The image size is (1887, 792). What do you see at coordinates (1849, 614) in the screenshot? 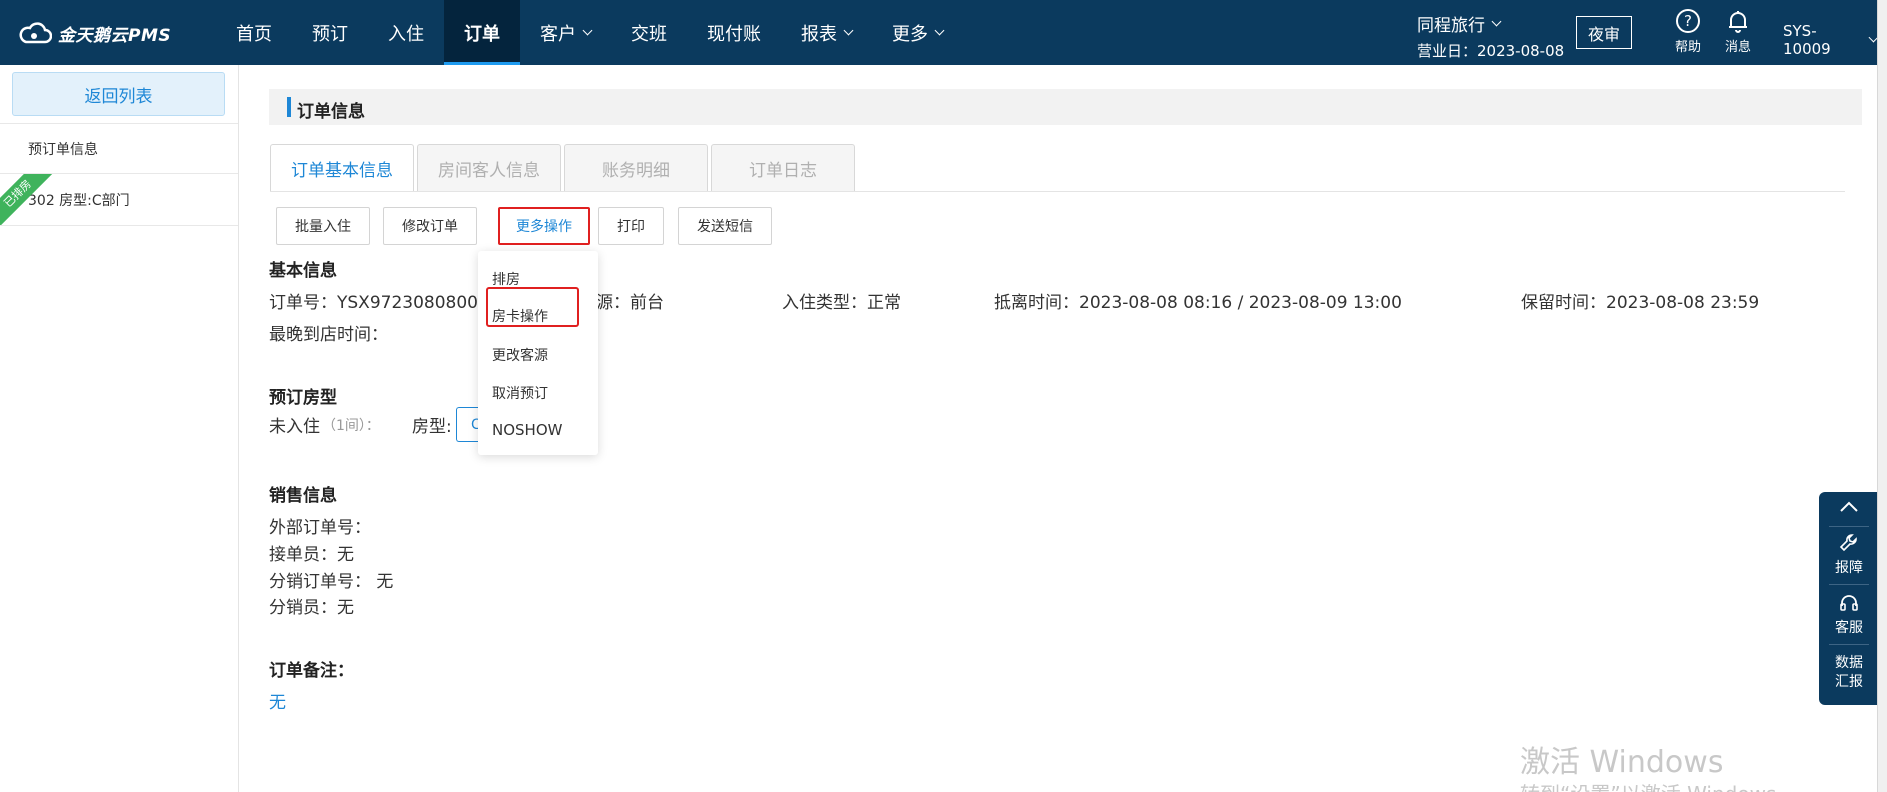
I see `customer-service-button: 客服` at bounding box center [1849, 614].